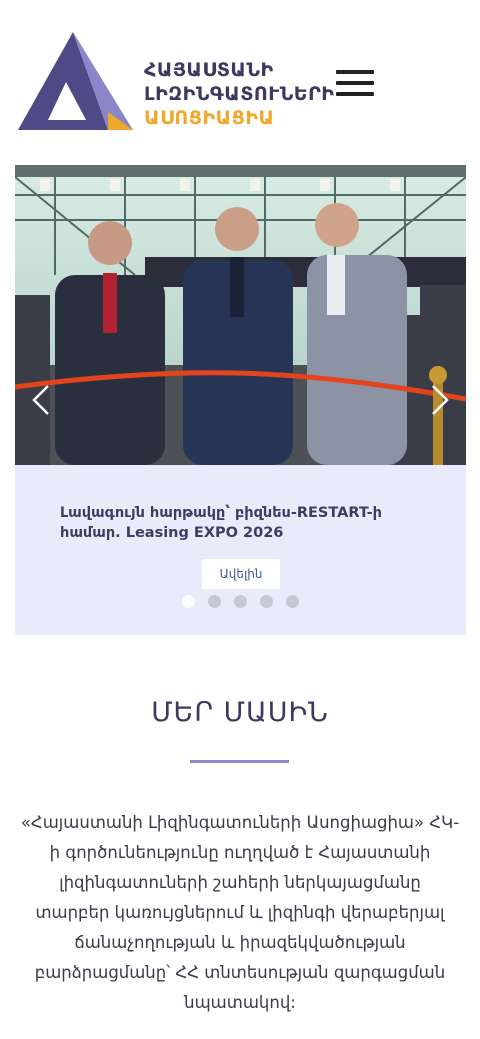  Describe the element at coordinates (239, 761) in the screenshot. I see `about-divider` at that location.